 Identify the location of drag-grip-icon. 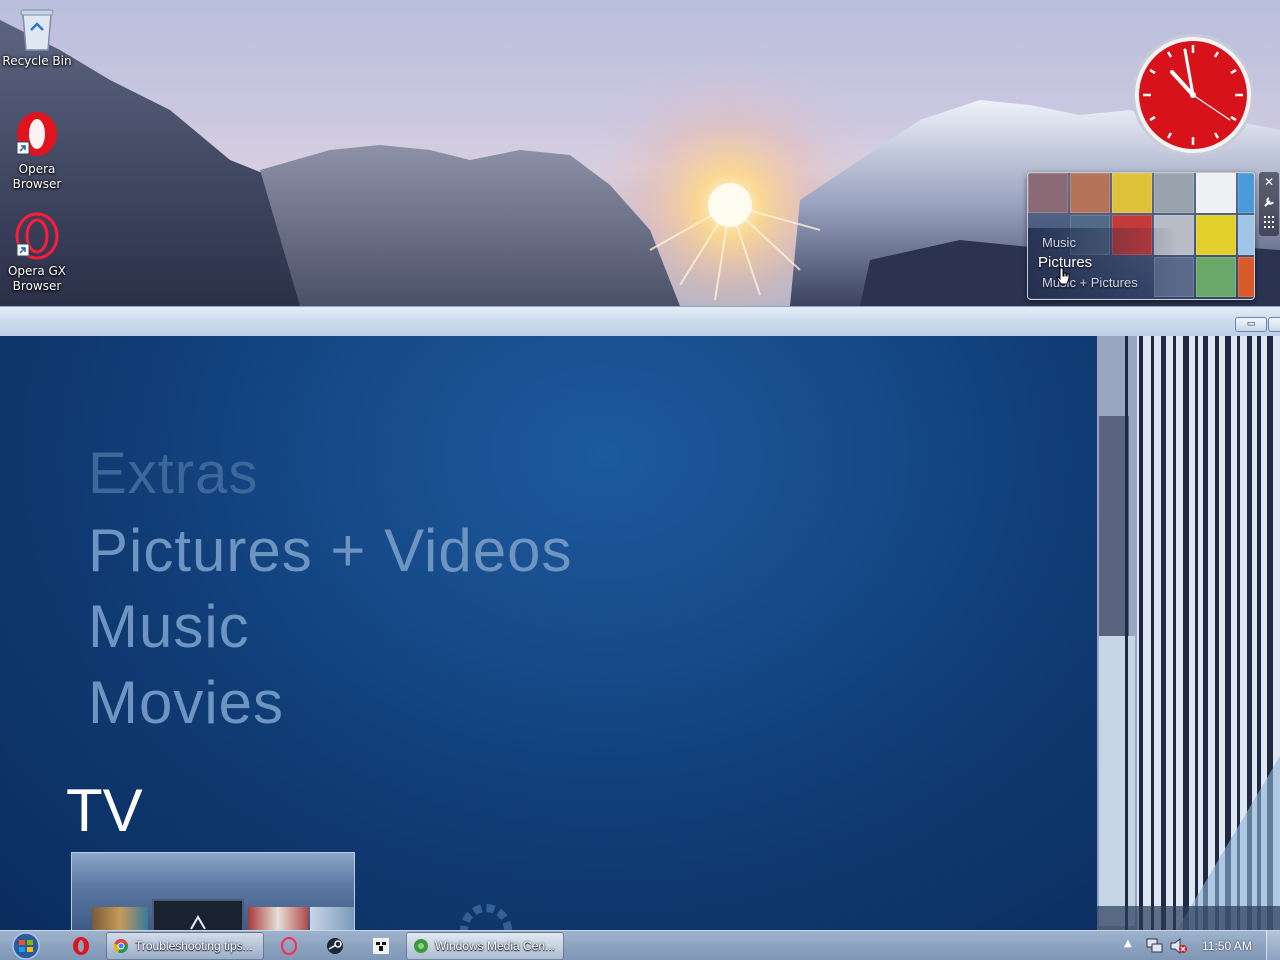
(1269, 222).